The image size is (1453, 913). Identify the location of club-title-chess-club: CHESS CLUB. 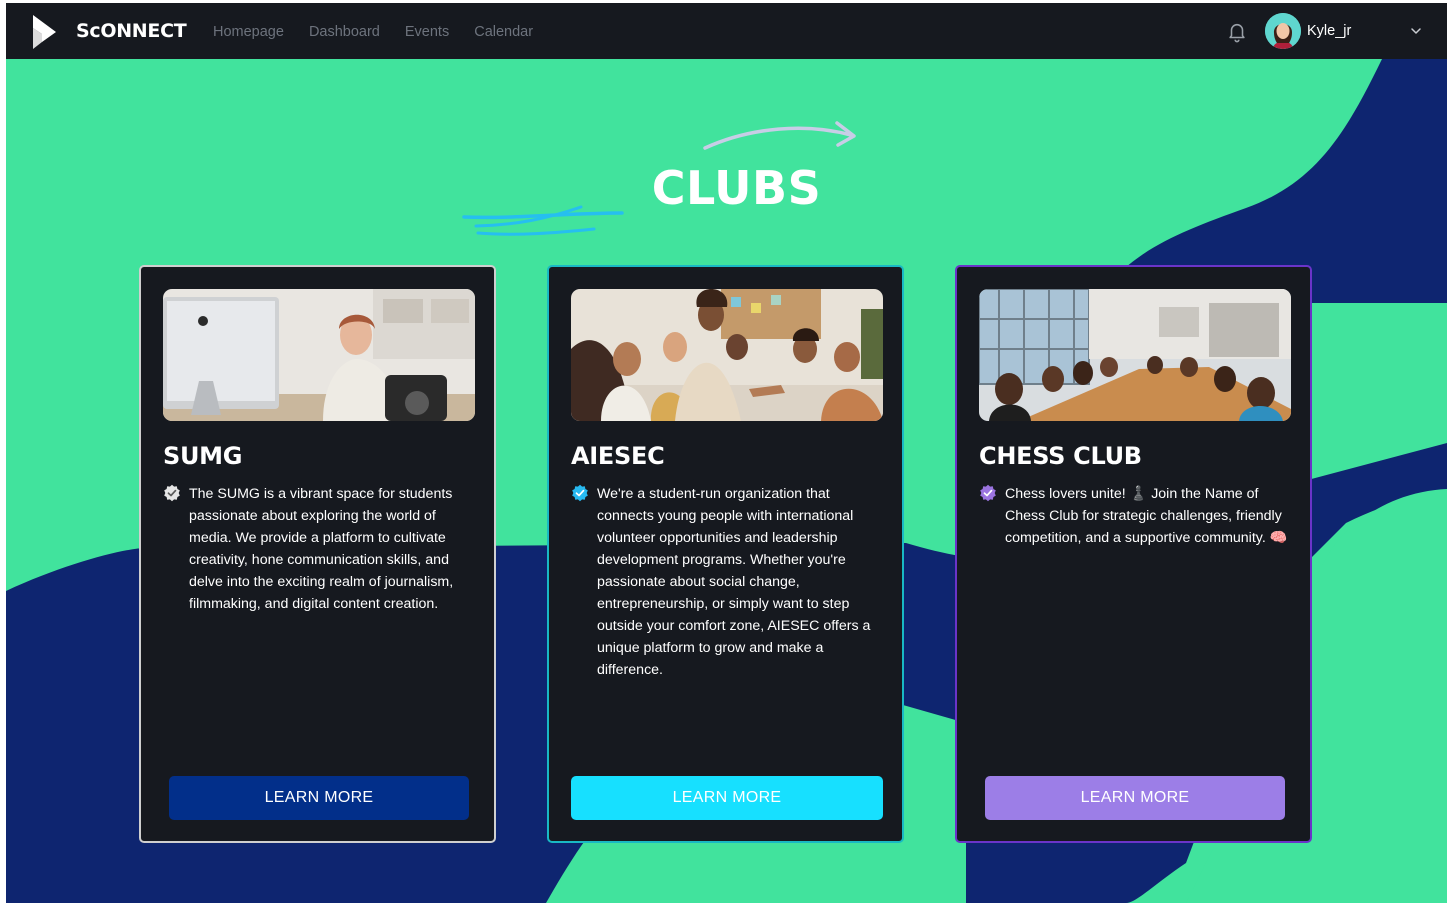
(1060, 456).